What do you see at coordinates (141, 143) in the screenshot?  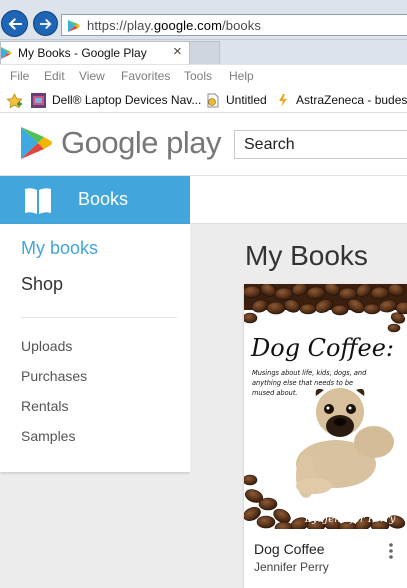 I see `google-play-wordmark: Google play` at bounding box center [141, 143].